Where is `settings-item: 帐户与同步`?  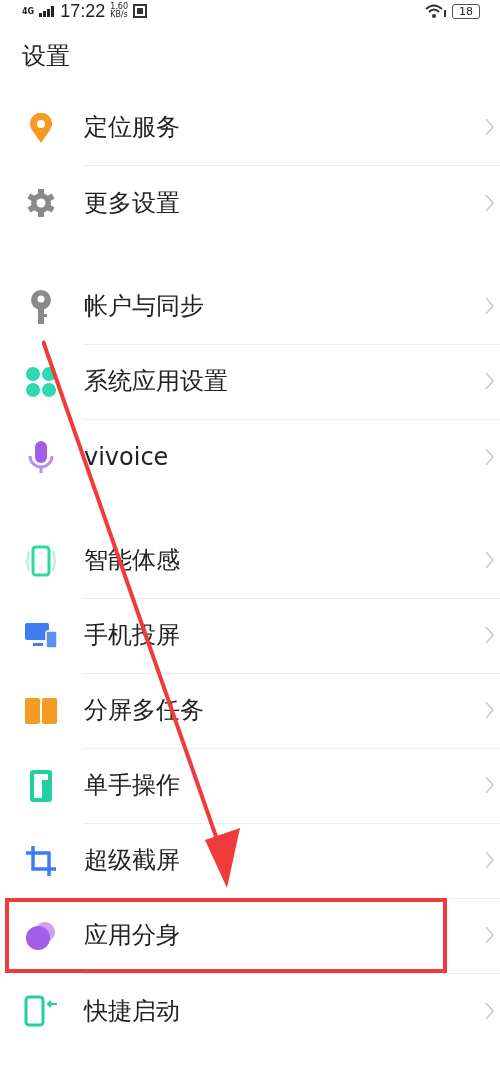
settings-item: 帐户与同步 is located at coordinates (250, 306).